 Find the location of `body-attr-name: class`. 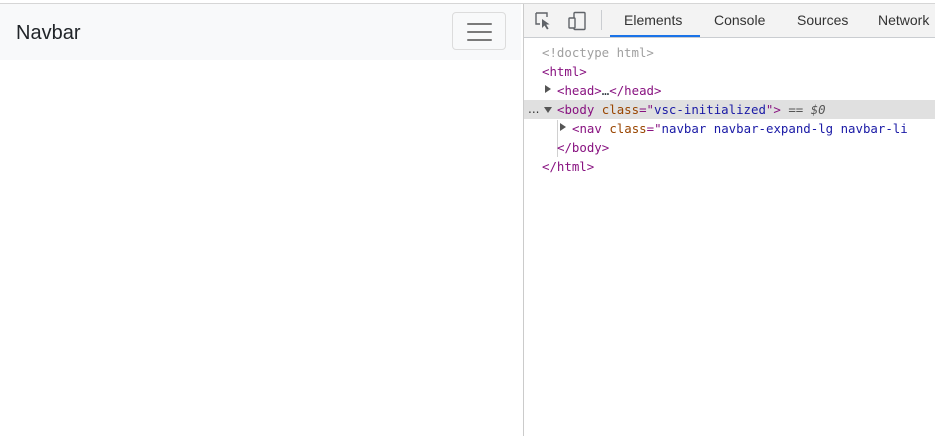

body-attr-name: class is located at coordinates (620, 109).